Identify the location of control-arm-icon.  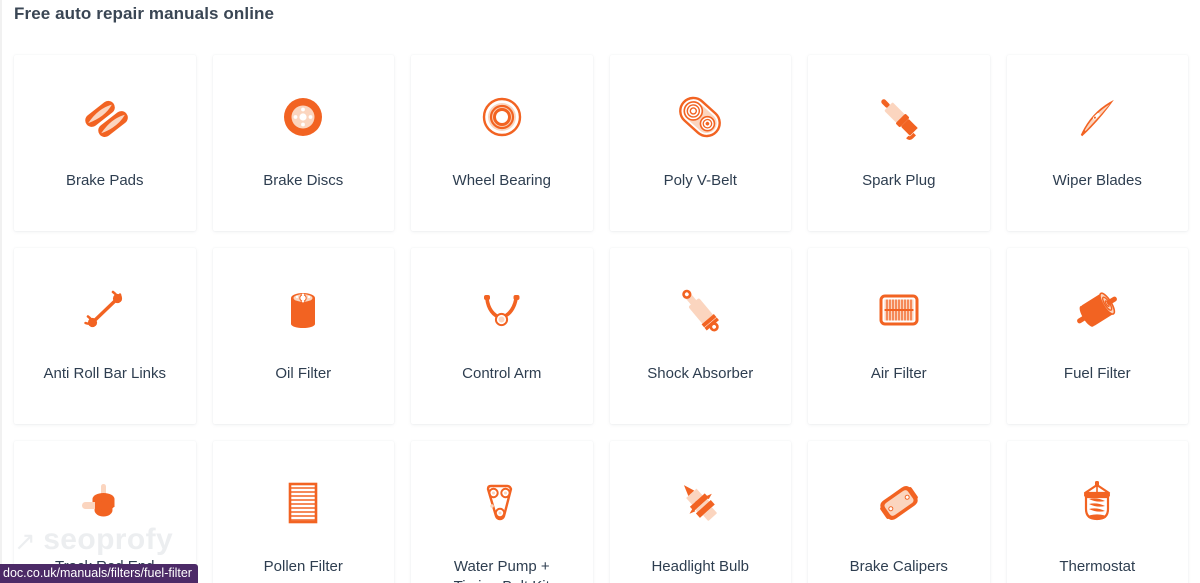
(502, 310).